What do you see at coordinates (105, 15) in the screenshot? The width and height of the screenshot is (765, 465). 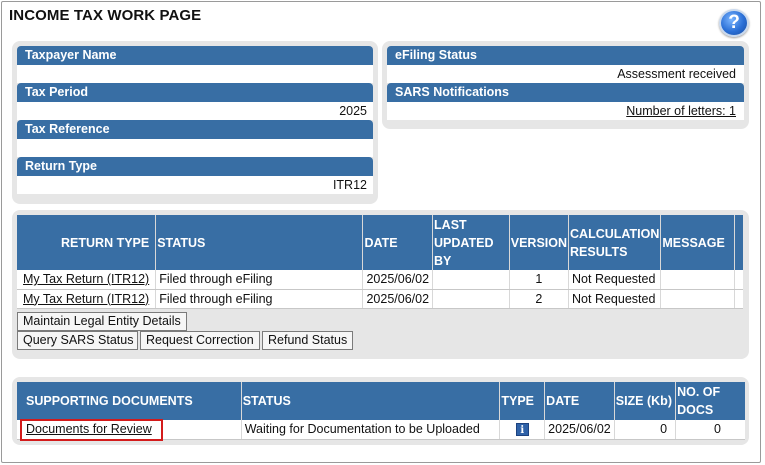 I see `page-title: INCOME TAX WORK PAGE` at bounding box center [105, 15].